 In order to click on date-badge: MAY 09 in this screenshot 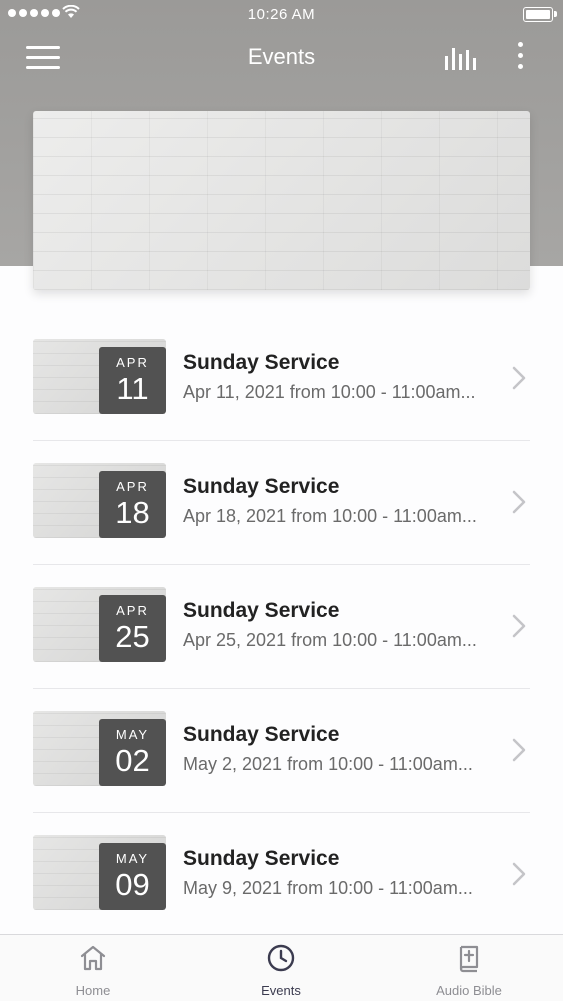, I will do `click(132, 876)`.